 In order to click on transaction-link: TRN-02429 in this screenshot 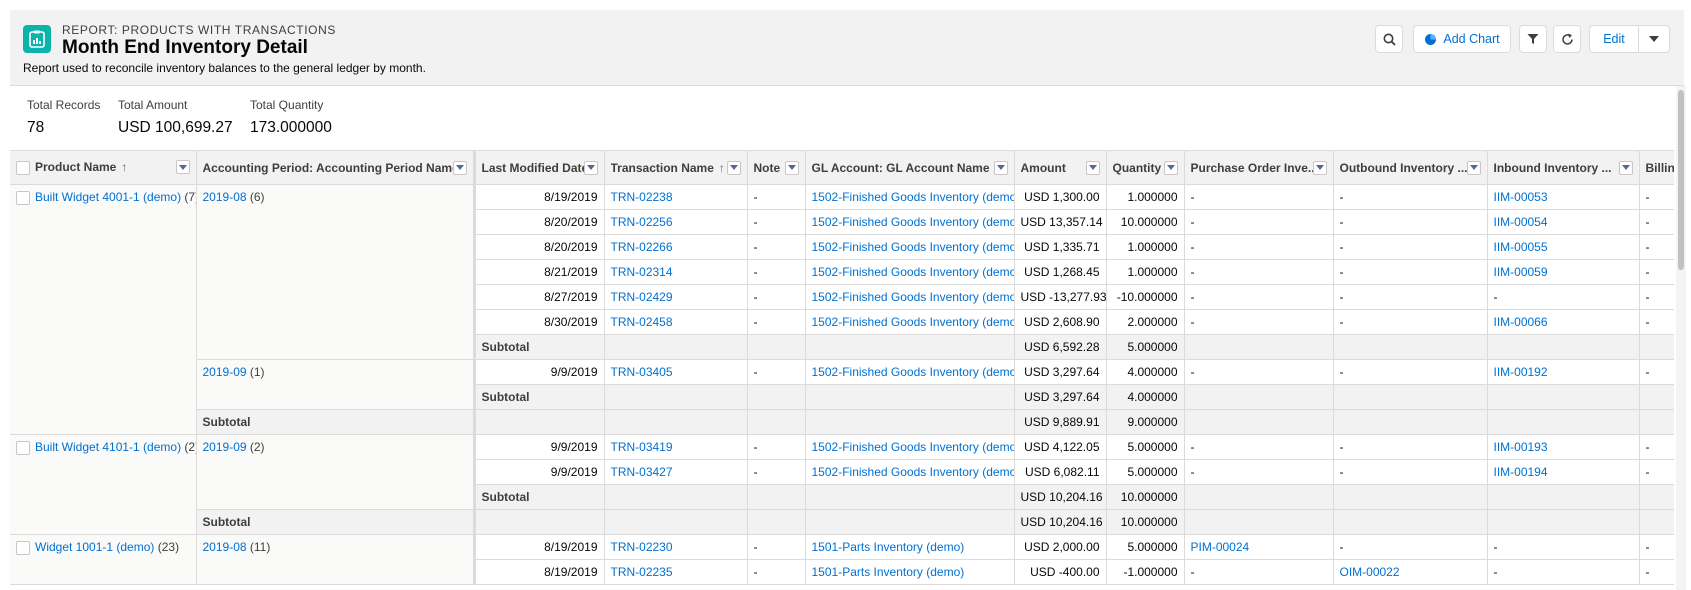, I will do `click(642, 297)`.